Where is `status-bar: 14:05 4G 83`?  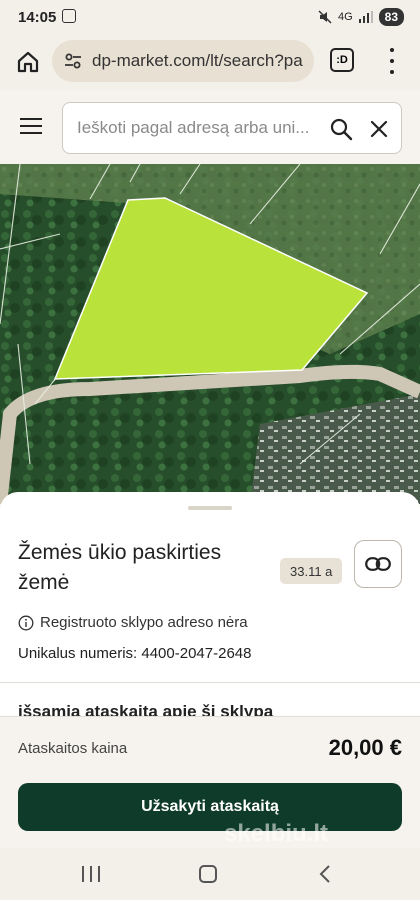 status-bar: 14:05 4G 83 is located at coordinates (210, 18).